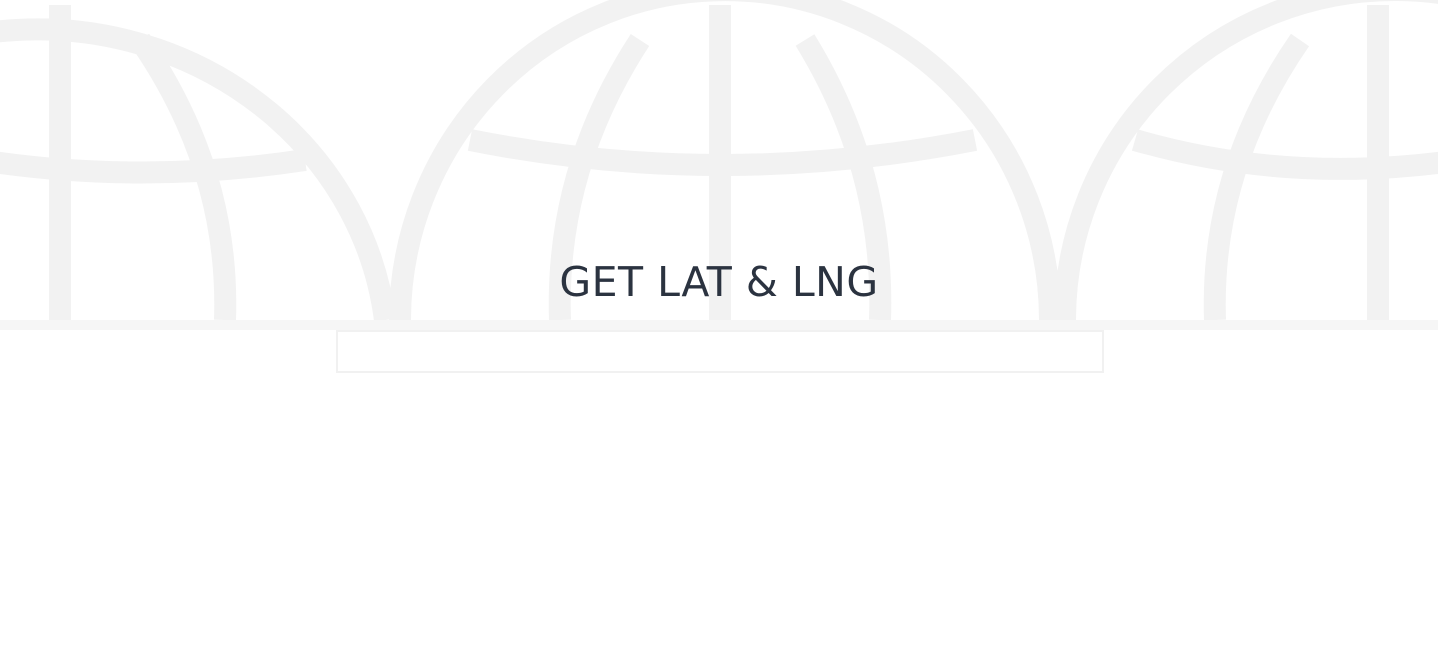  I want to click on page-title: GET LAT & LNG, so click(719, 282).